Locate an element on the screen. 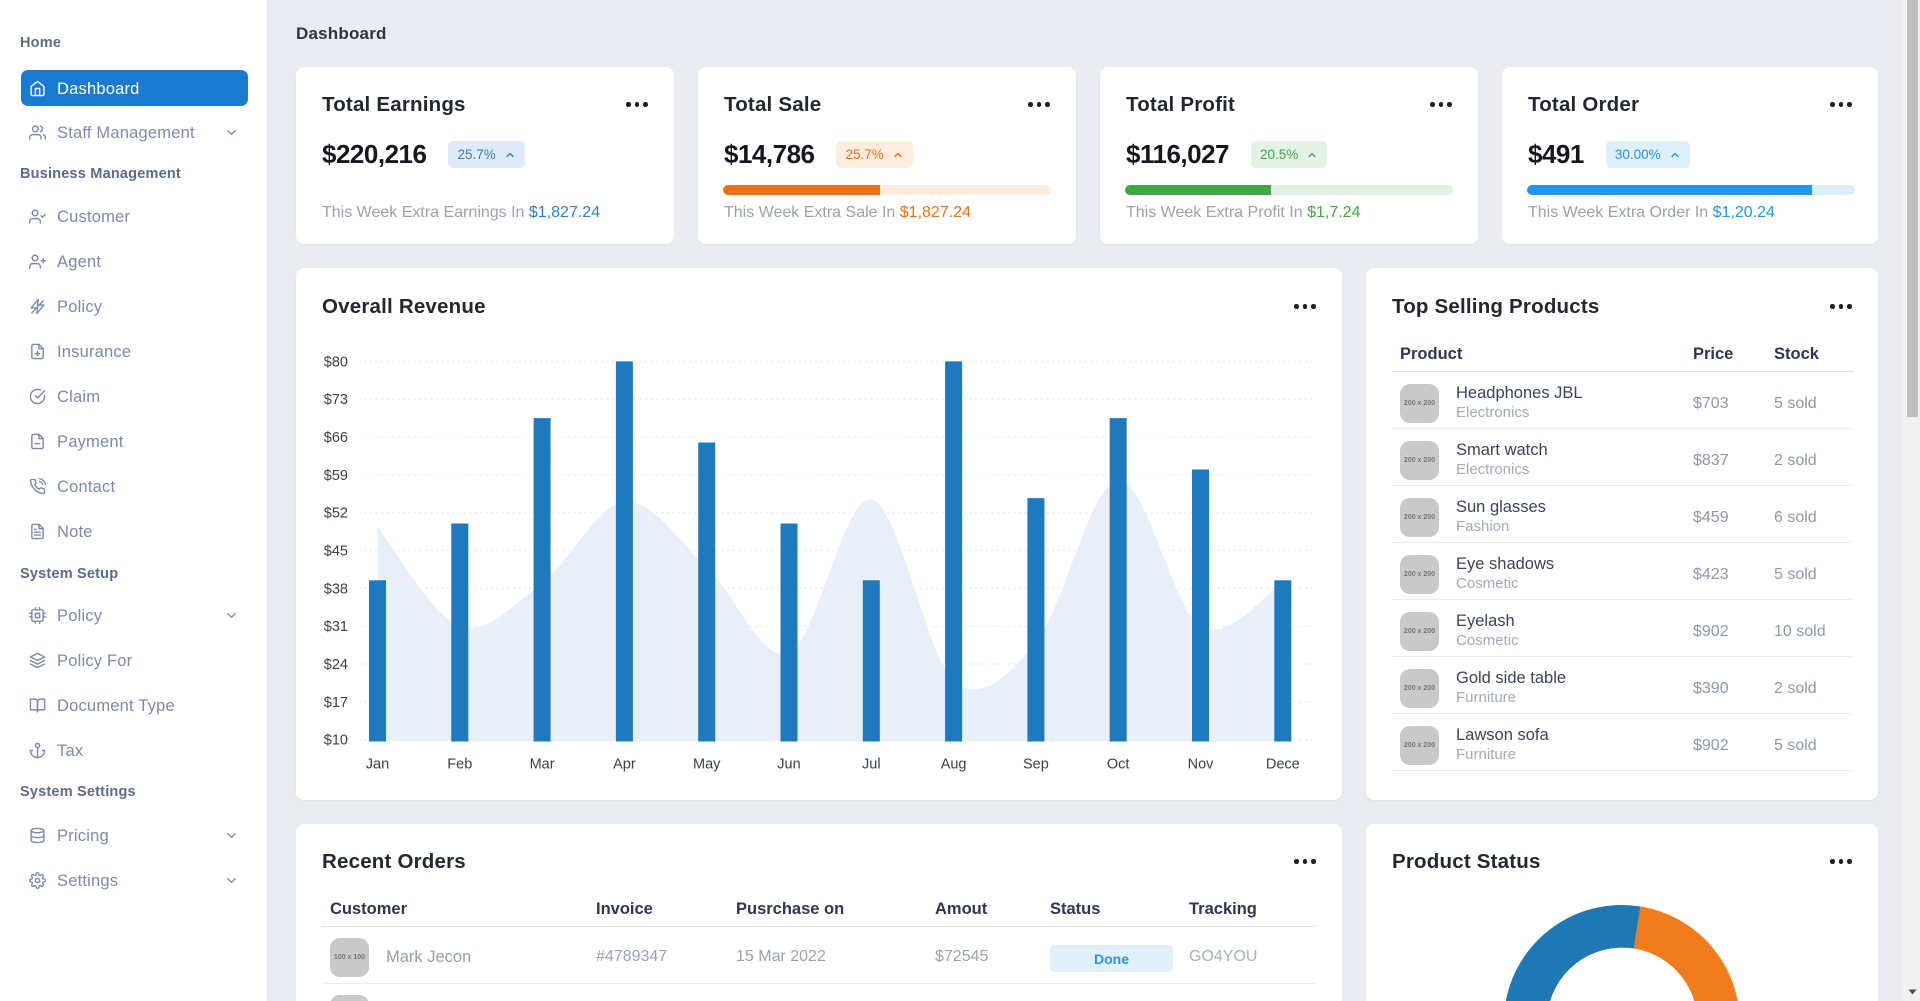 Image resolution: width=1920 pixels, height=1001 pixels. svg-text: Oct is located at coordinates (1118, 765).